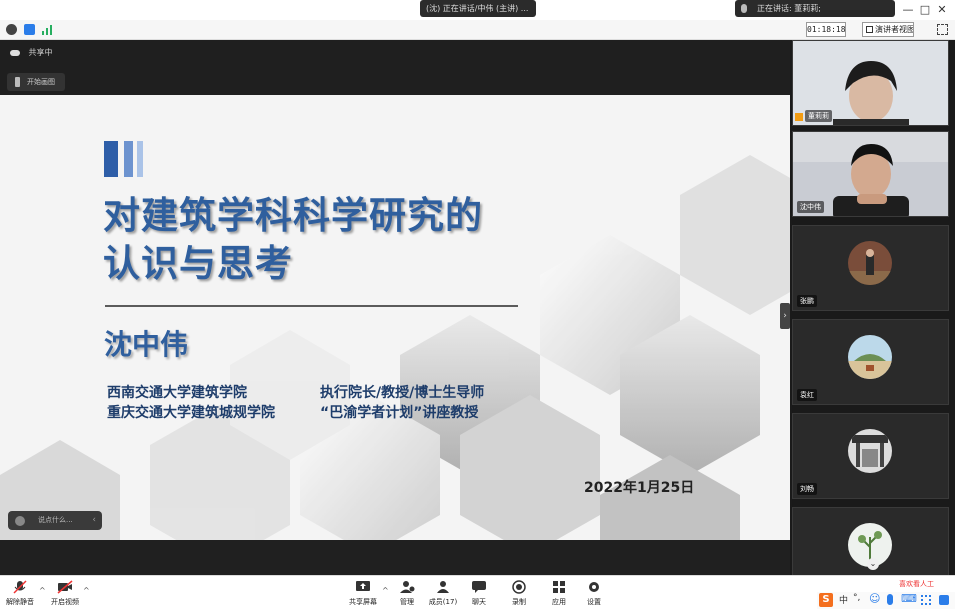  I want to click on emoji-icon, so click(20, 521).